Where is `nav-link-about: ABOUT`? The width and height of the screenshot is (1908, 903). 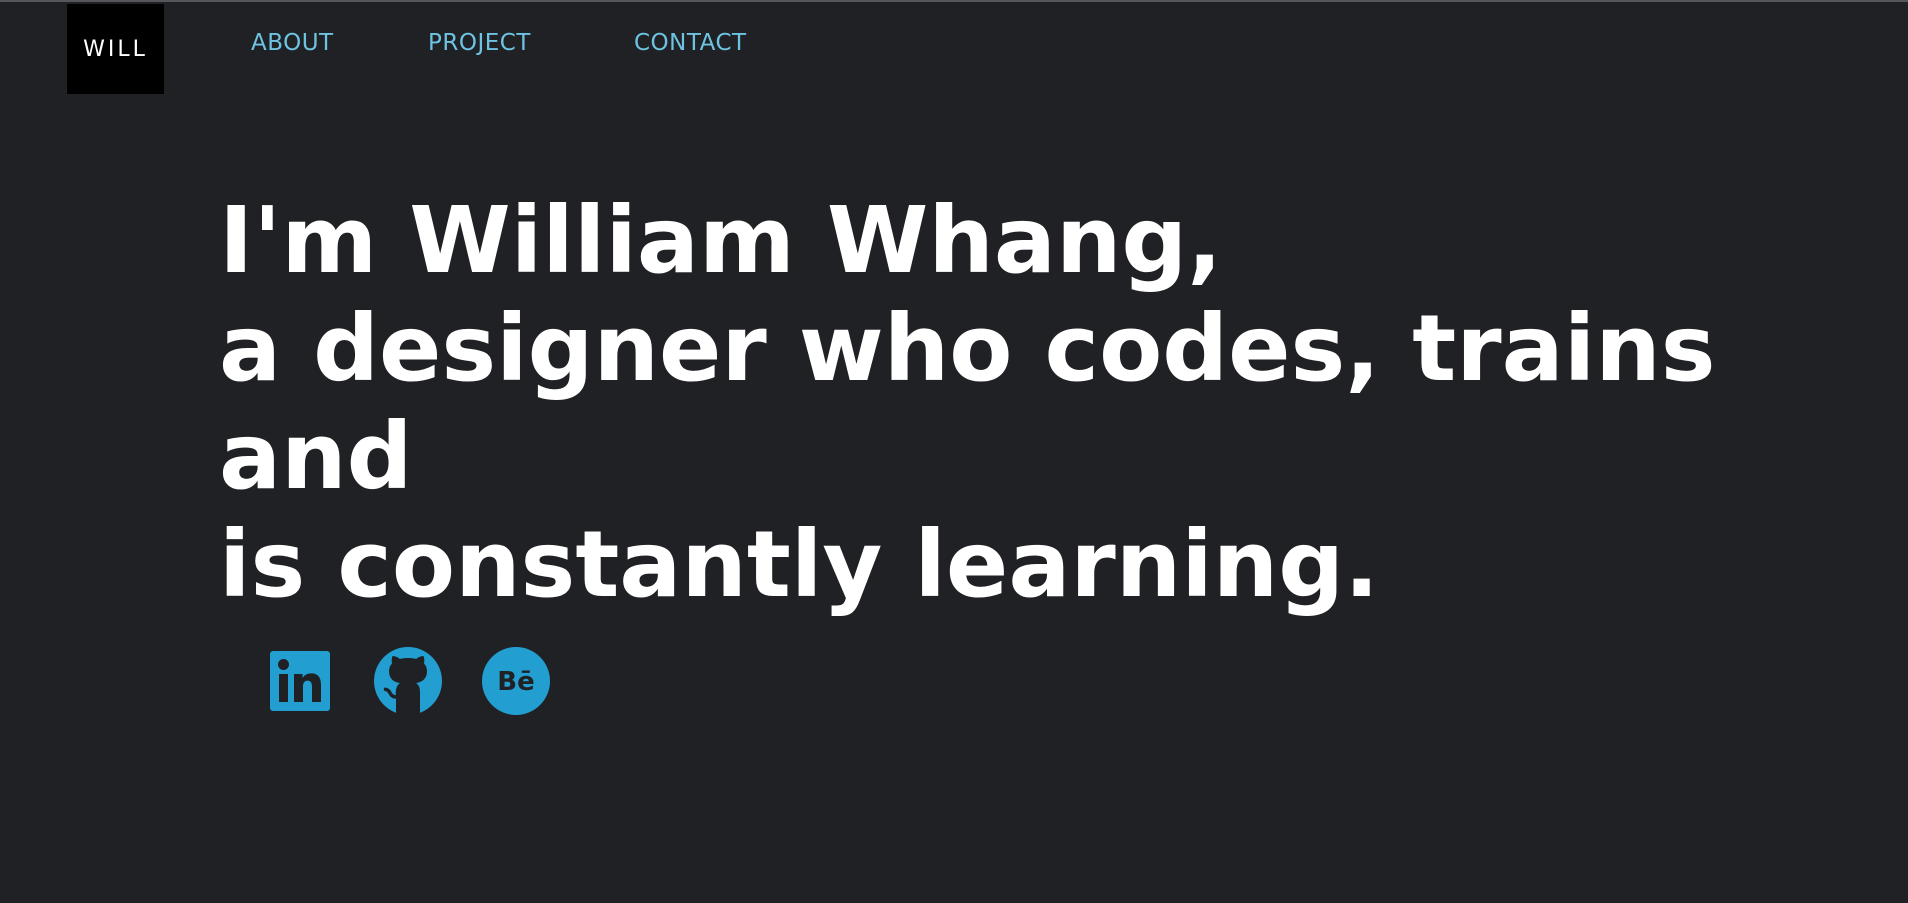 nav-link-about: ABOUT is located at coordinates (339, 43).